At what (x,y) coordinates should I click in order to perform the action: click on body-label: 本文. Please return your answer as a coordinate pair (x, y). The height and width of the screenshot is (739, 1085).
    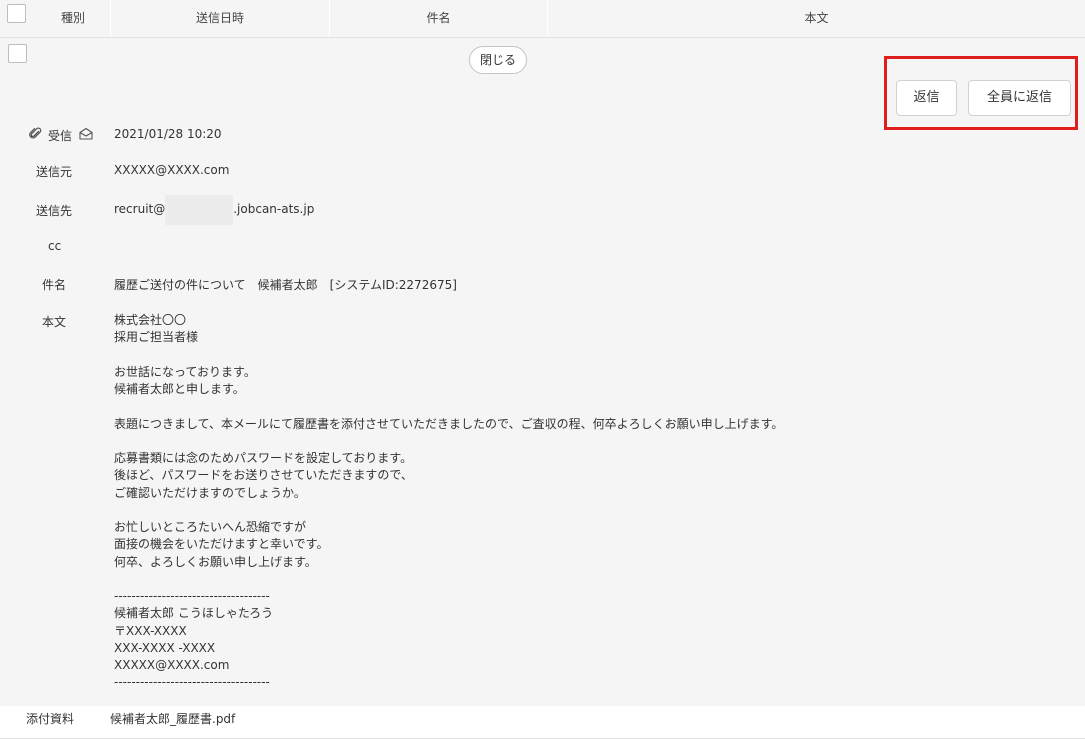
    Looking at the image, I should click on (54, 322).